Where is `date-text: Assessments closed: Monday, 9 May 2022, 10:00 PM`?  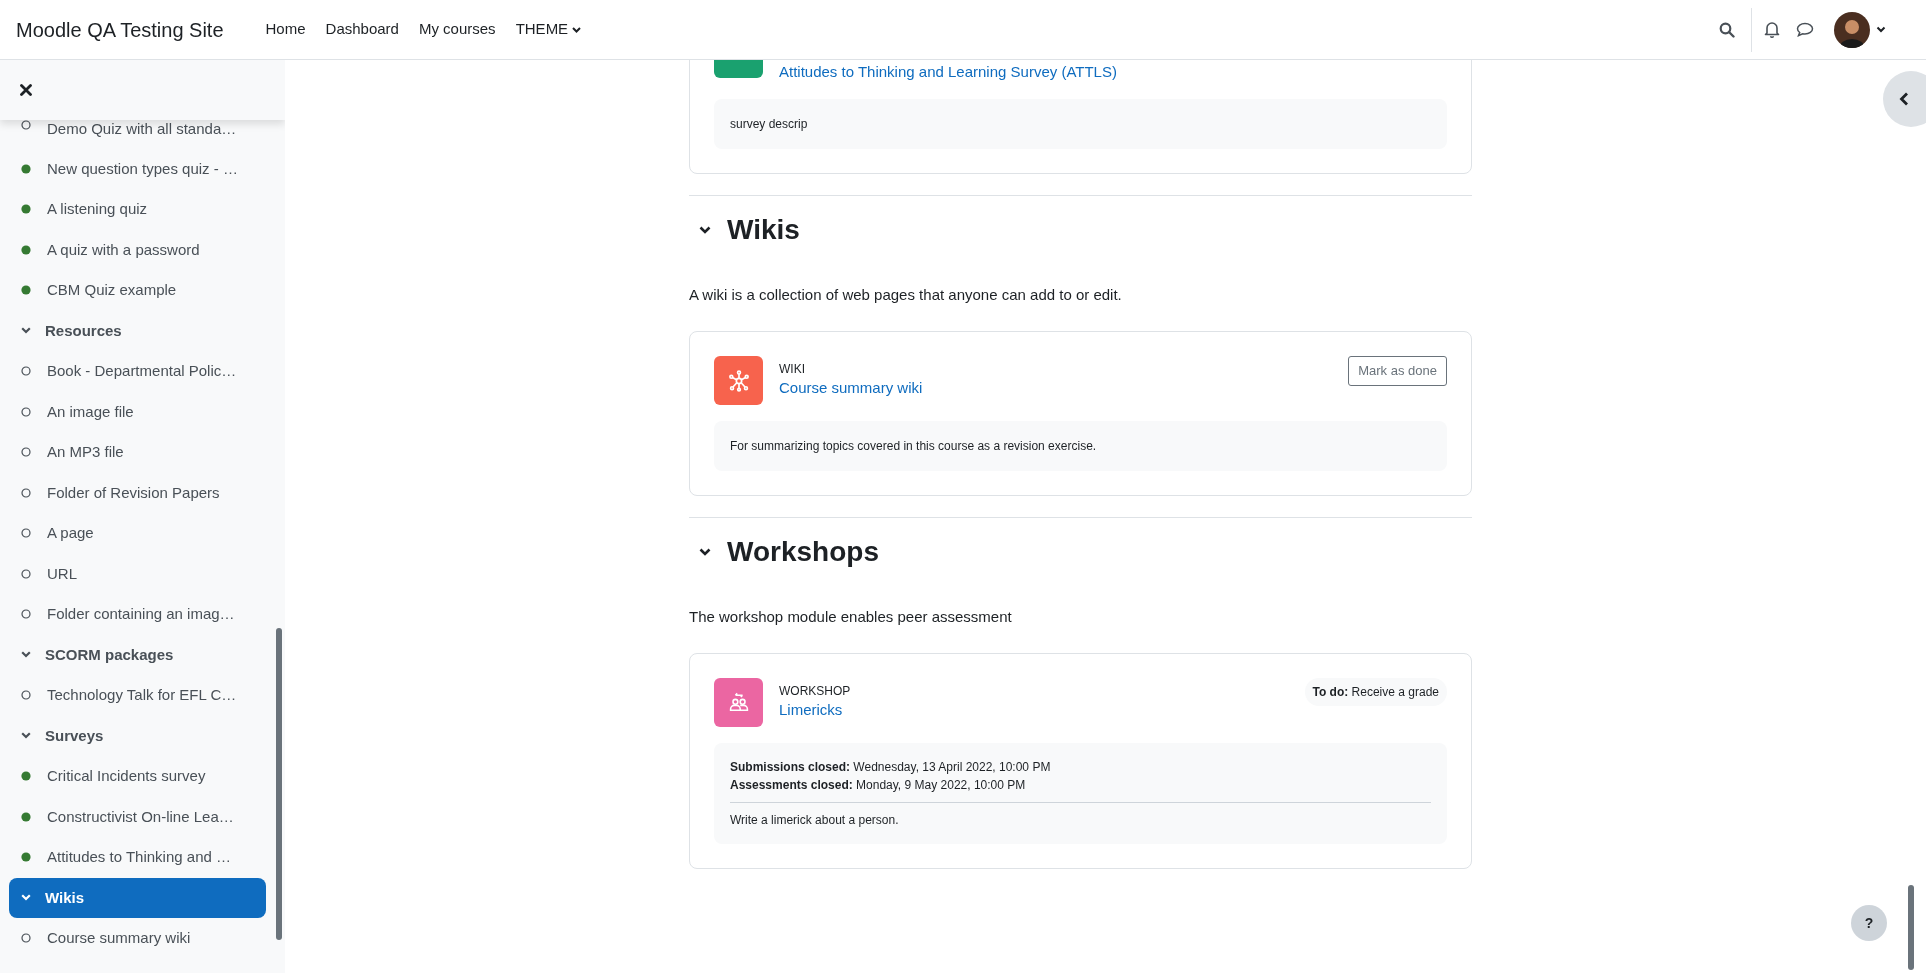 date-text: Assessments closed: Monday, 9 May 2022, 10:00 PM is located at coordinates (878, 785).